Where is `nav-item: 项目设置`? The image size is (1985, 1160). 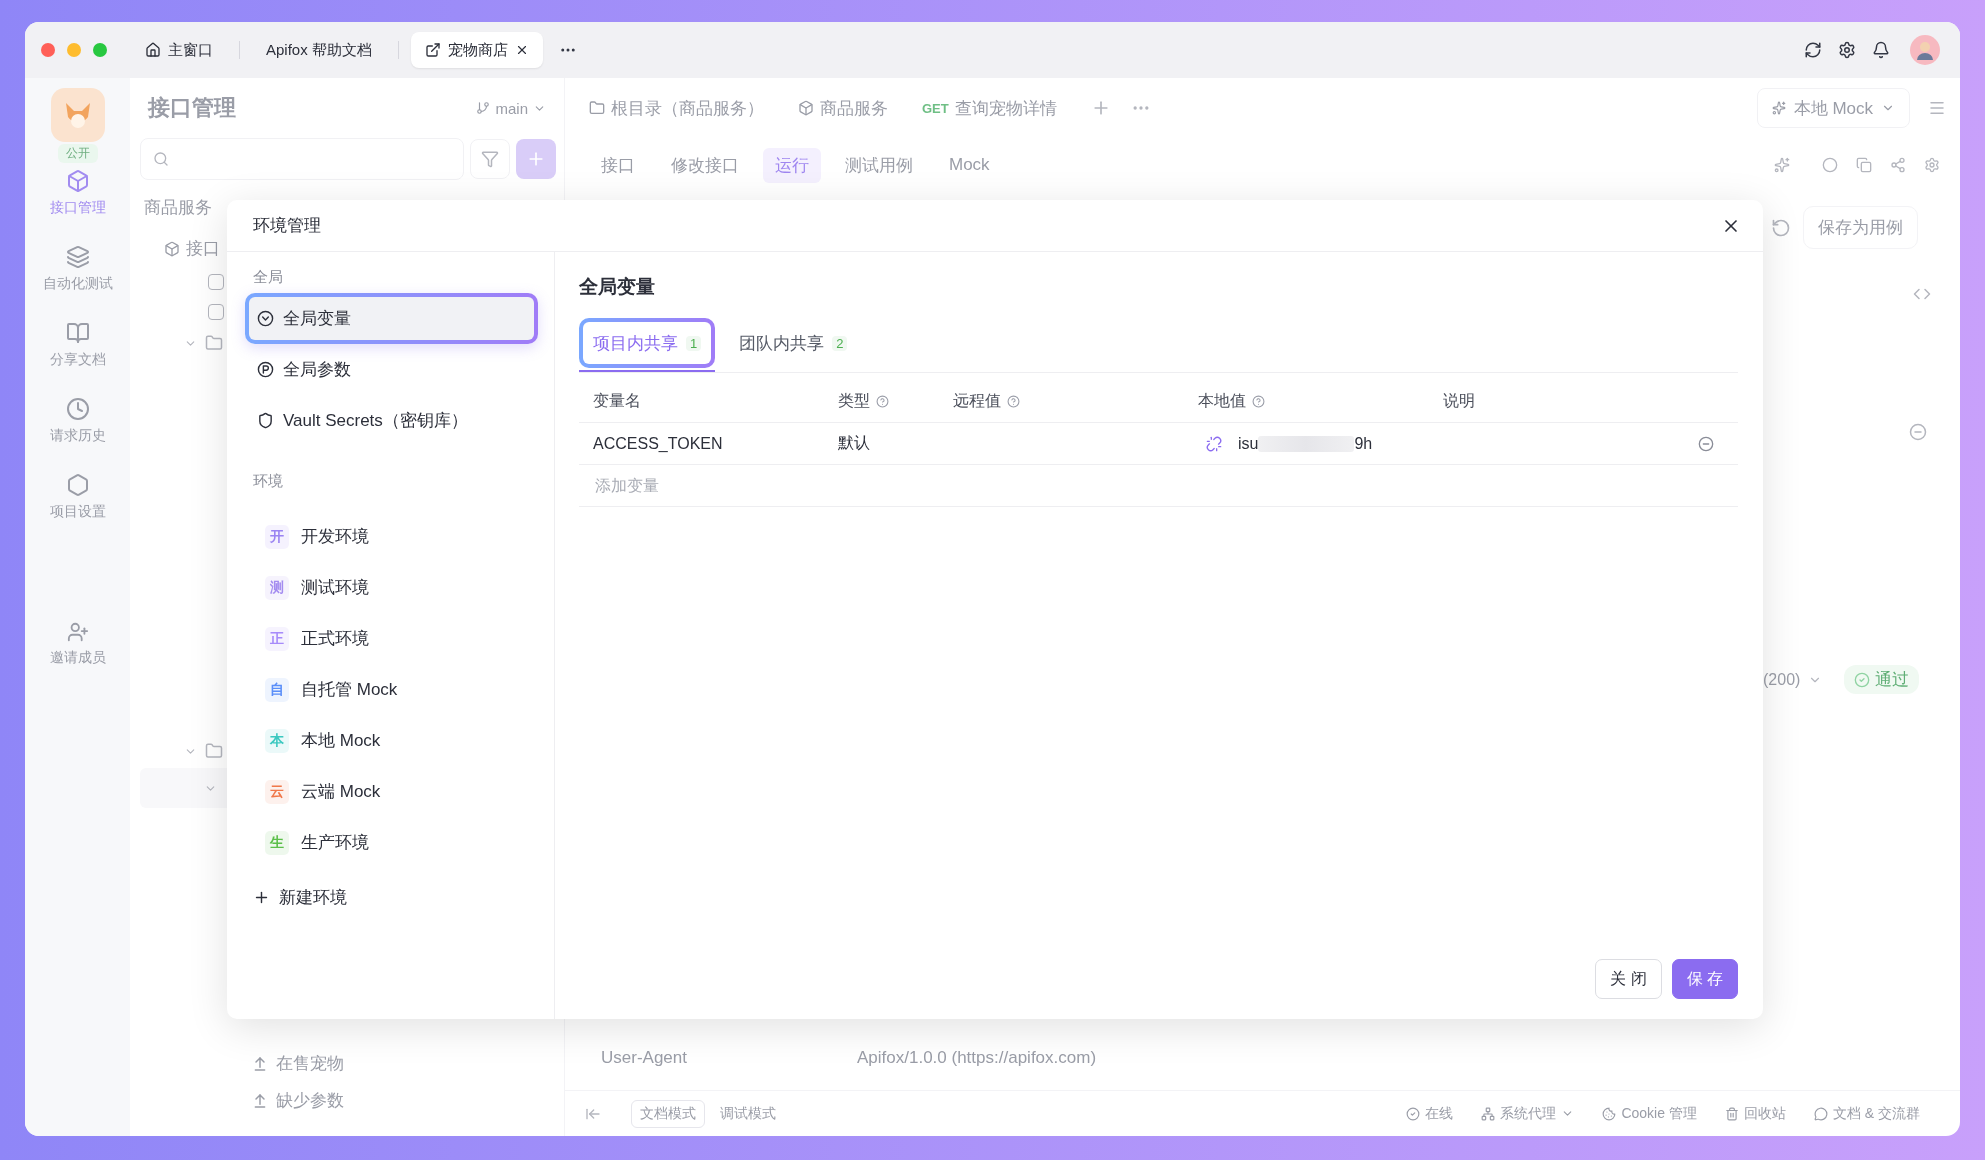
nav-item: 项目设置 is located at coordinates (77, 497).